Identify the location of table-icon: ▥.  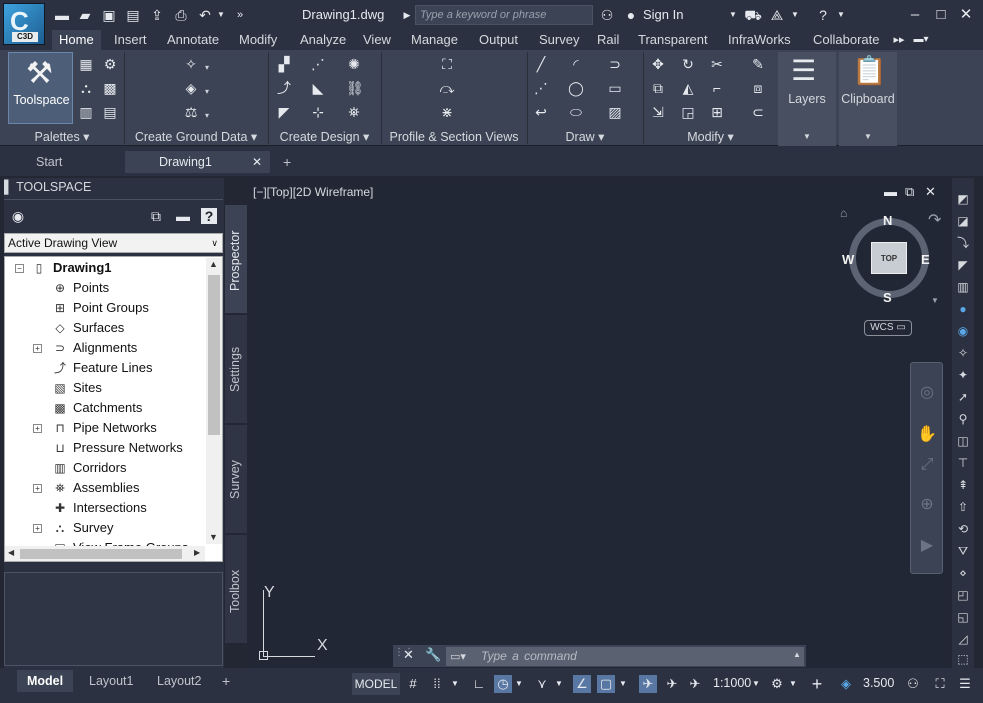
(86, 112).